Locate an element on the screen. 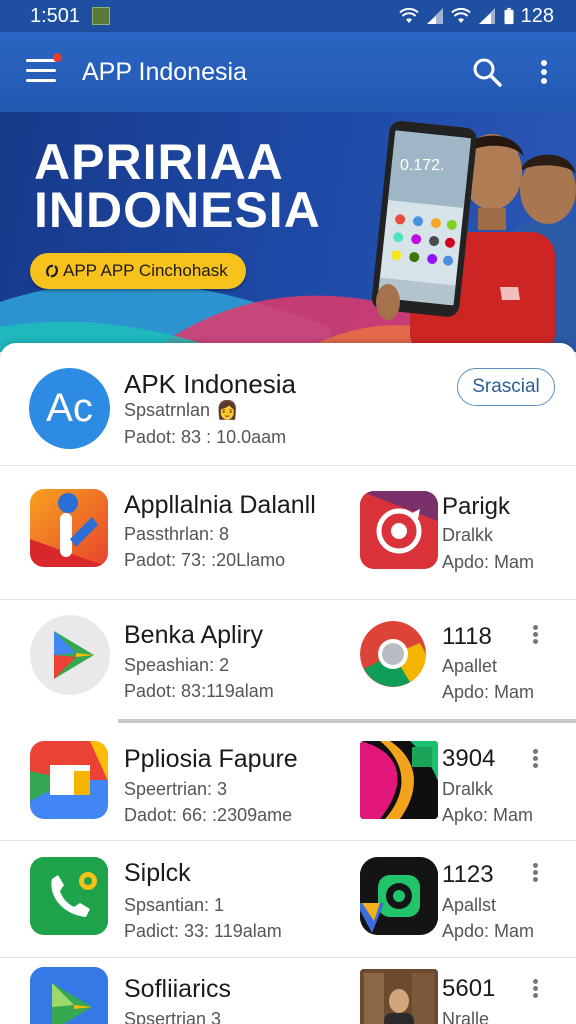  app-subtitle: Spsantian: 1 is located at coordinates (174, 905).